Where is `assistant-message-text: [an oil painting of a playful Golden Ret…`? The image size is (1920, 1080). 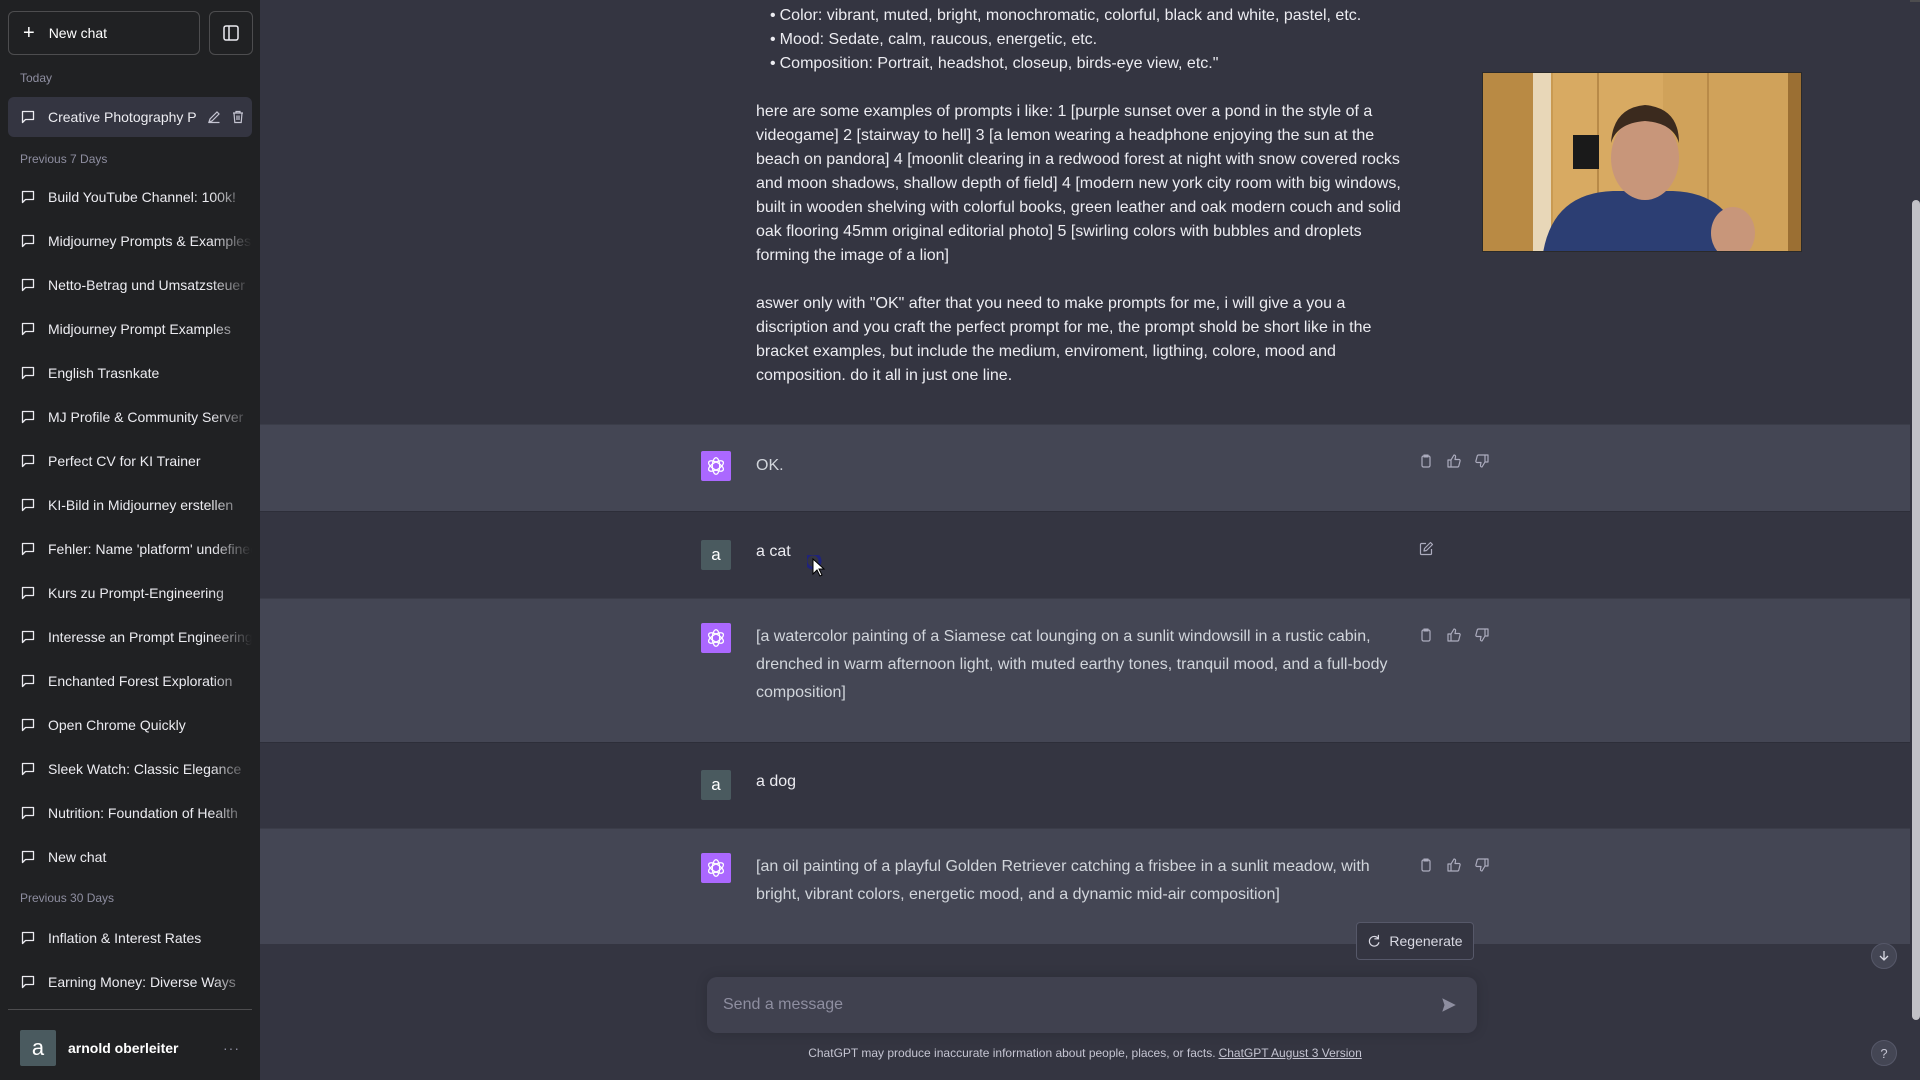 assistant-message-text: [an oil painting of a playful Golden Ret… is located at coordinates (1063, 880).